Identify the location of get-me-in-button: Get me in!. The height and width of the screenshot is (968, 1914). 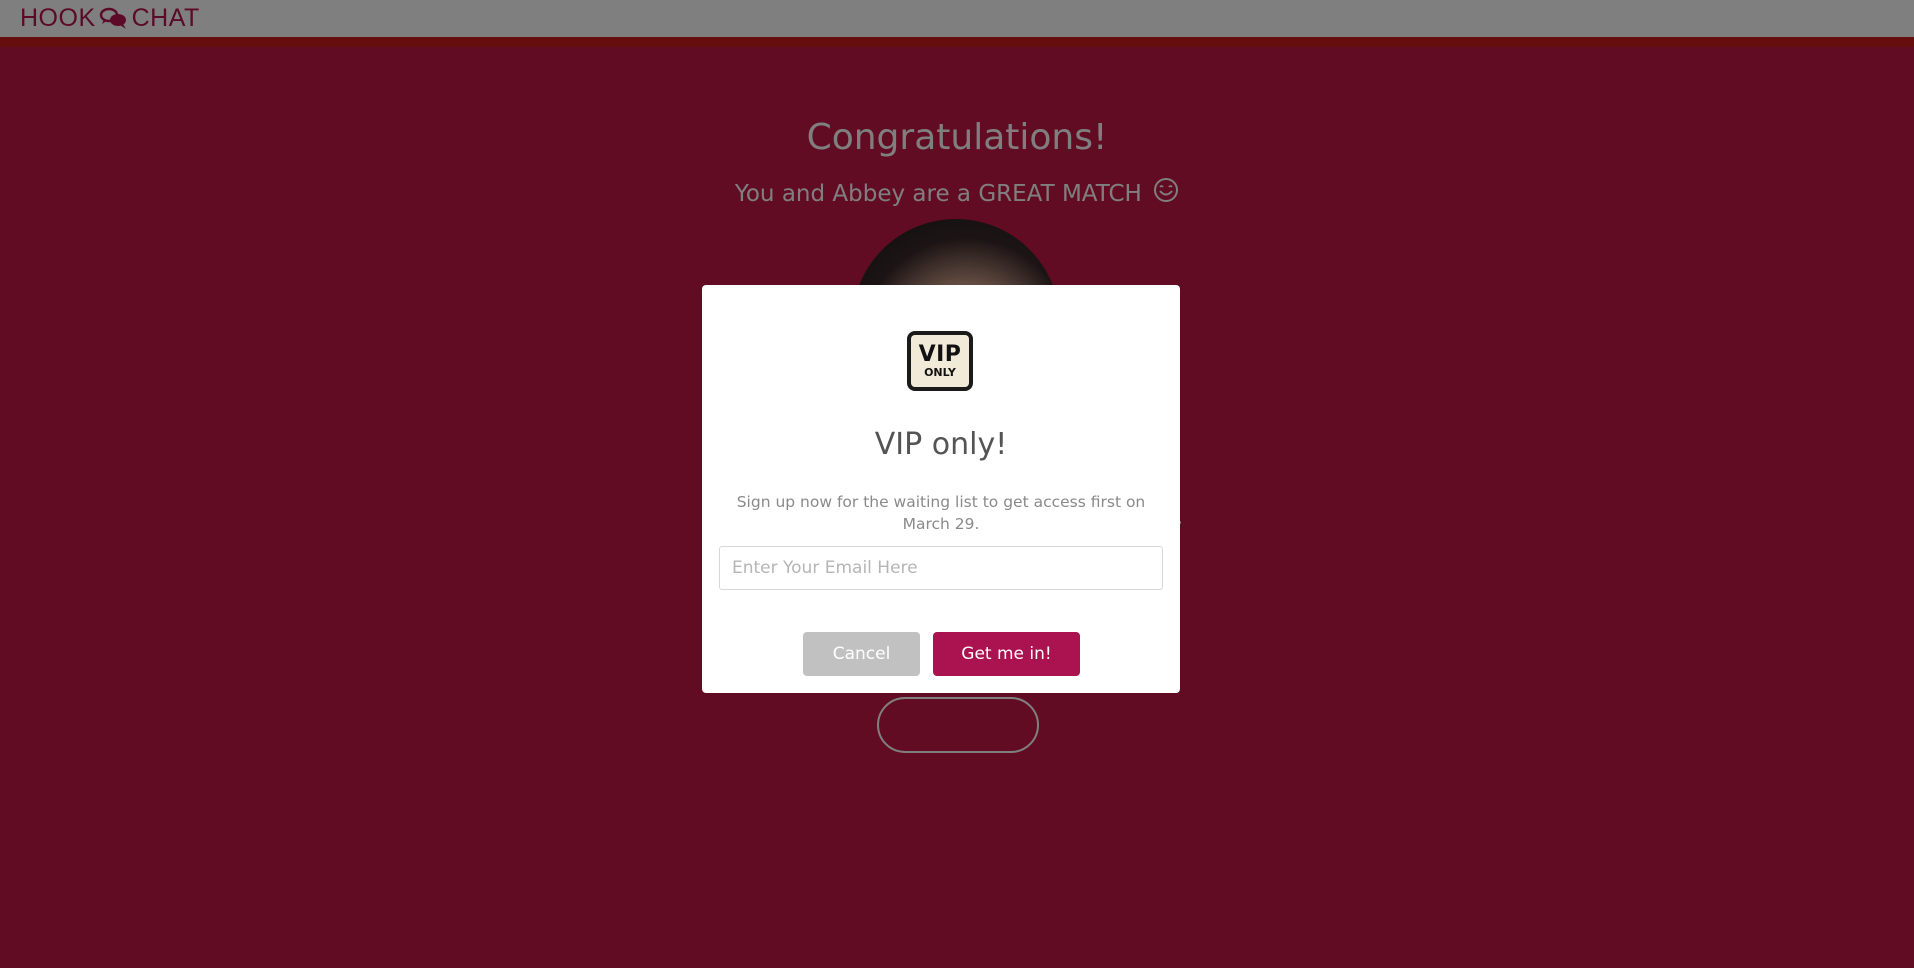
(1006, 654).